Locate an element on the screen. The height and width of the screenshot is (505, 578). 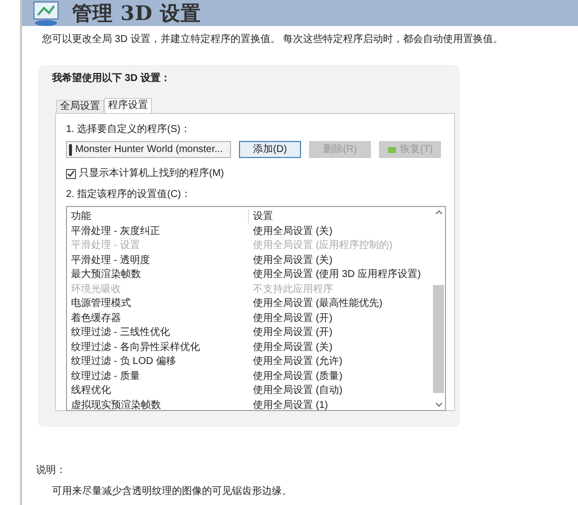
restore-icon is located at coordinates (392, 150).